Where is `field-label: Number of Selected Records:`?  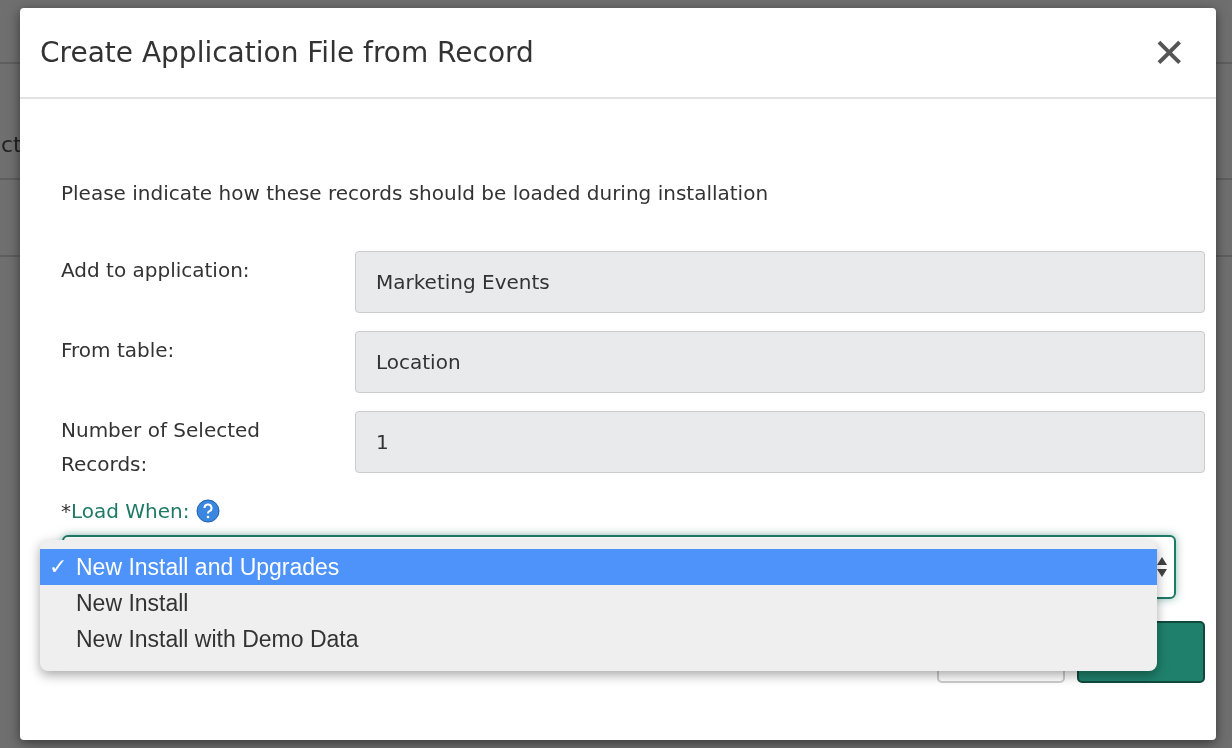
field-label: Number of Selected Records: is located at coordinates (161, 447).